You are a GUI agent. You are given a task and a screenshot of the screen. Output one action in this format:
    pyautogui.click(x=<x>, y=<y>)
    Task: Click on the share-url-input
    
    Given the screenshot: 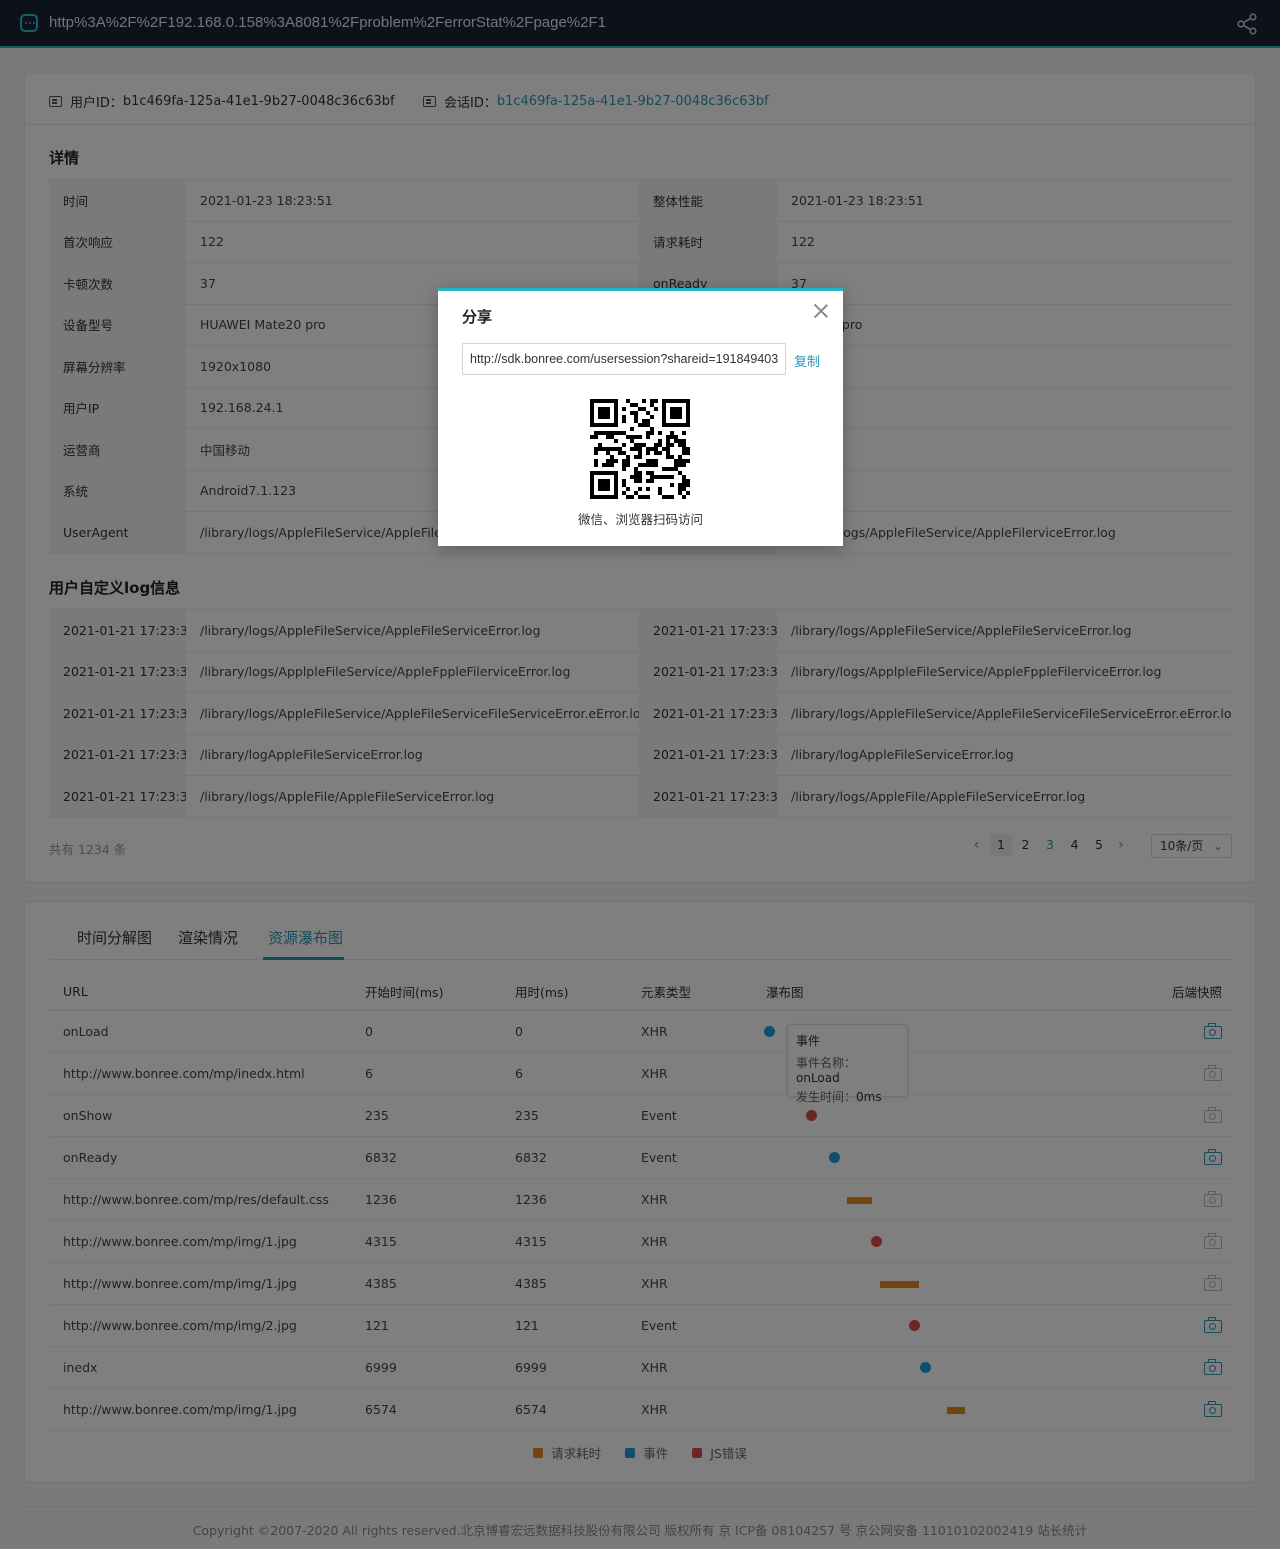 What is the action you would take?
    pyautogui.click(x=624, y=359)
    